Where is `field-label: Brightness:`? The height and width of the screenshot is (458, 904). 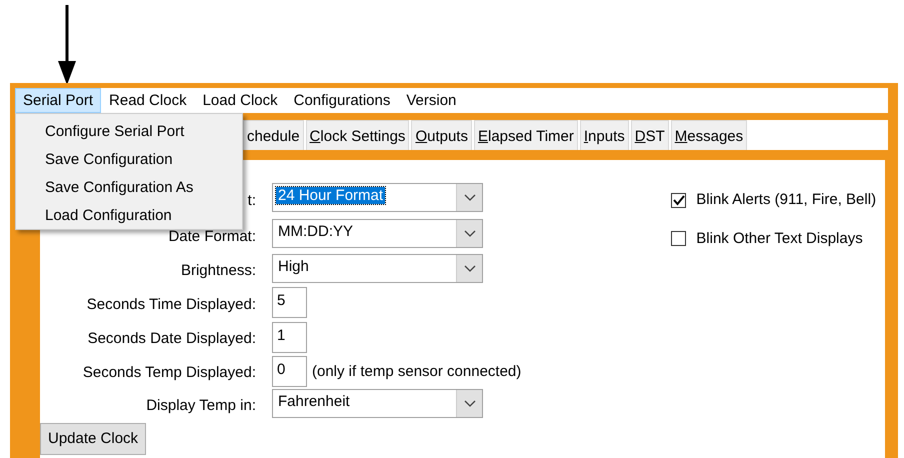 field-label: Brightness: is located at coordinates (218, 270).